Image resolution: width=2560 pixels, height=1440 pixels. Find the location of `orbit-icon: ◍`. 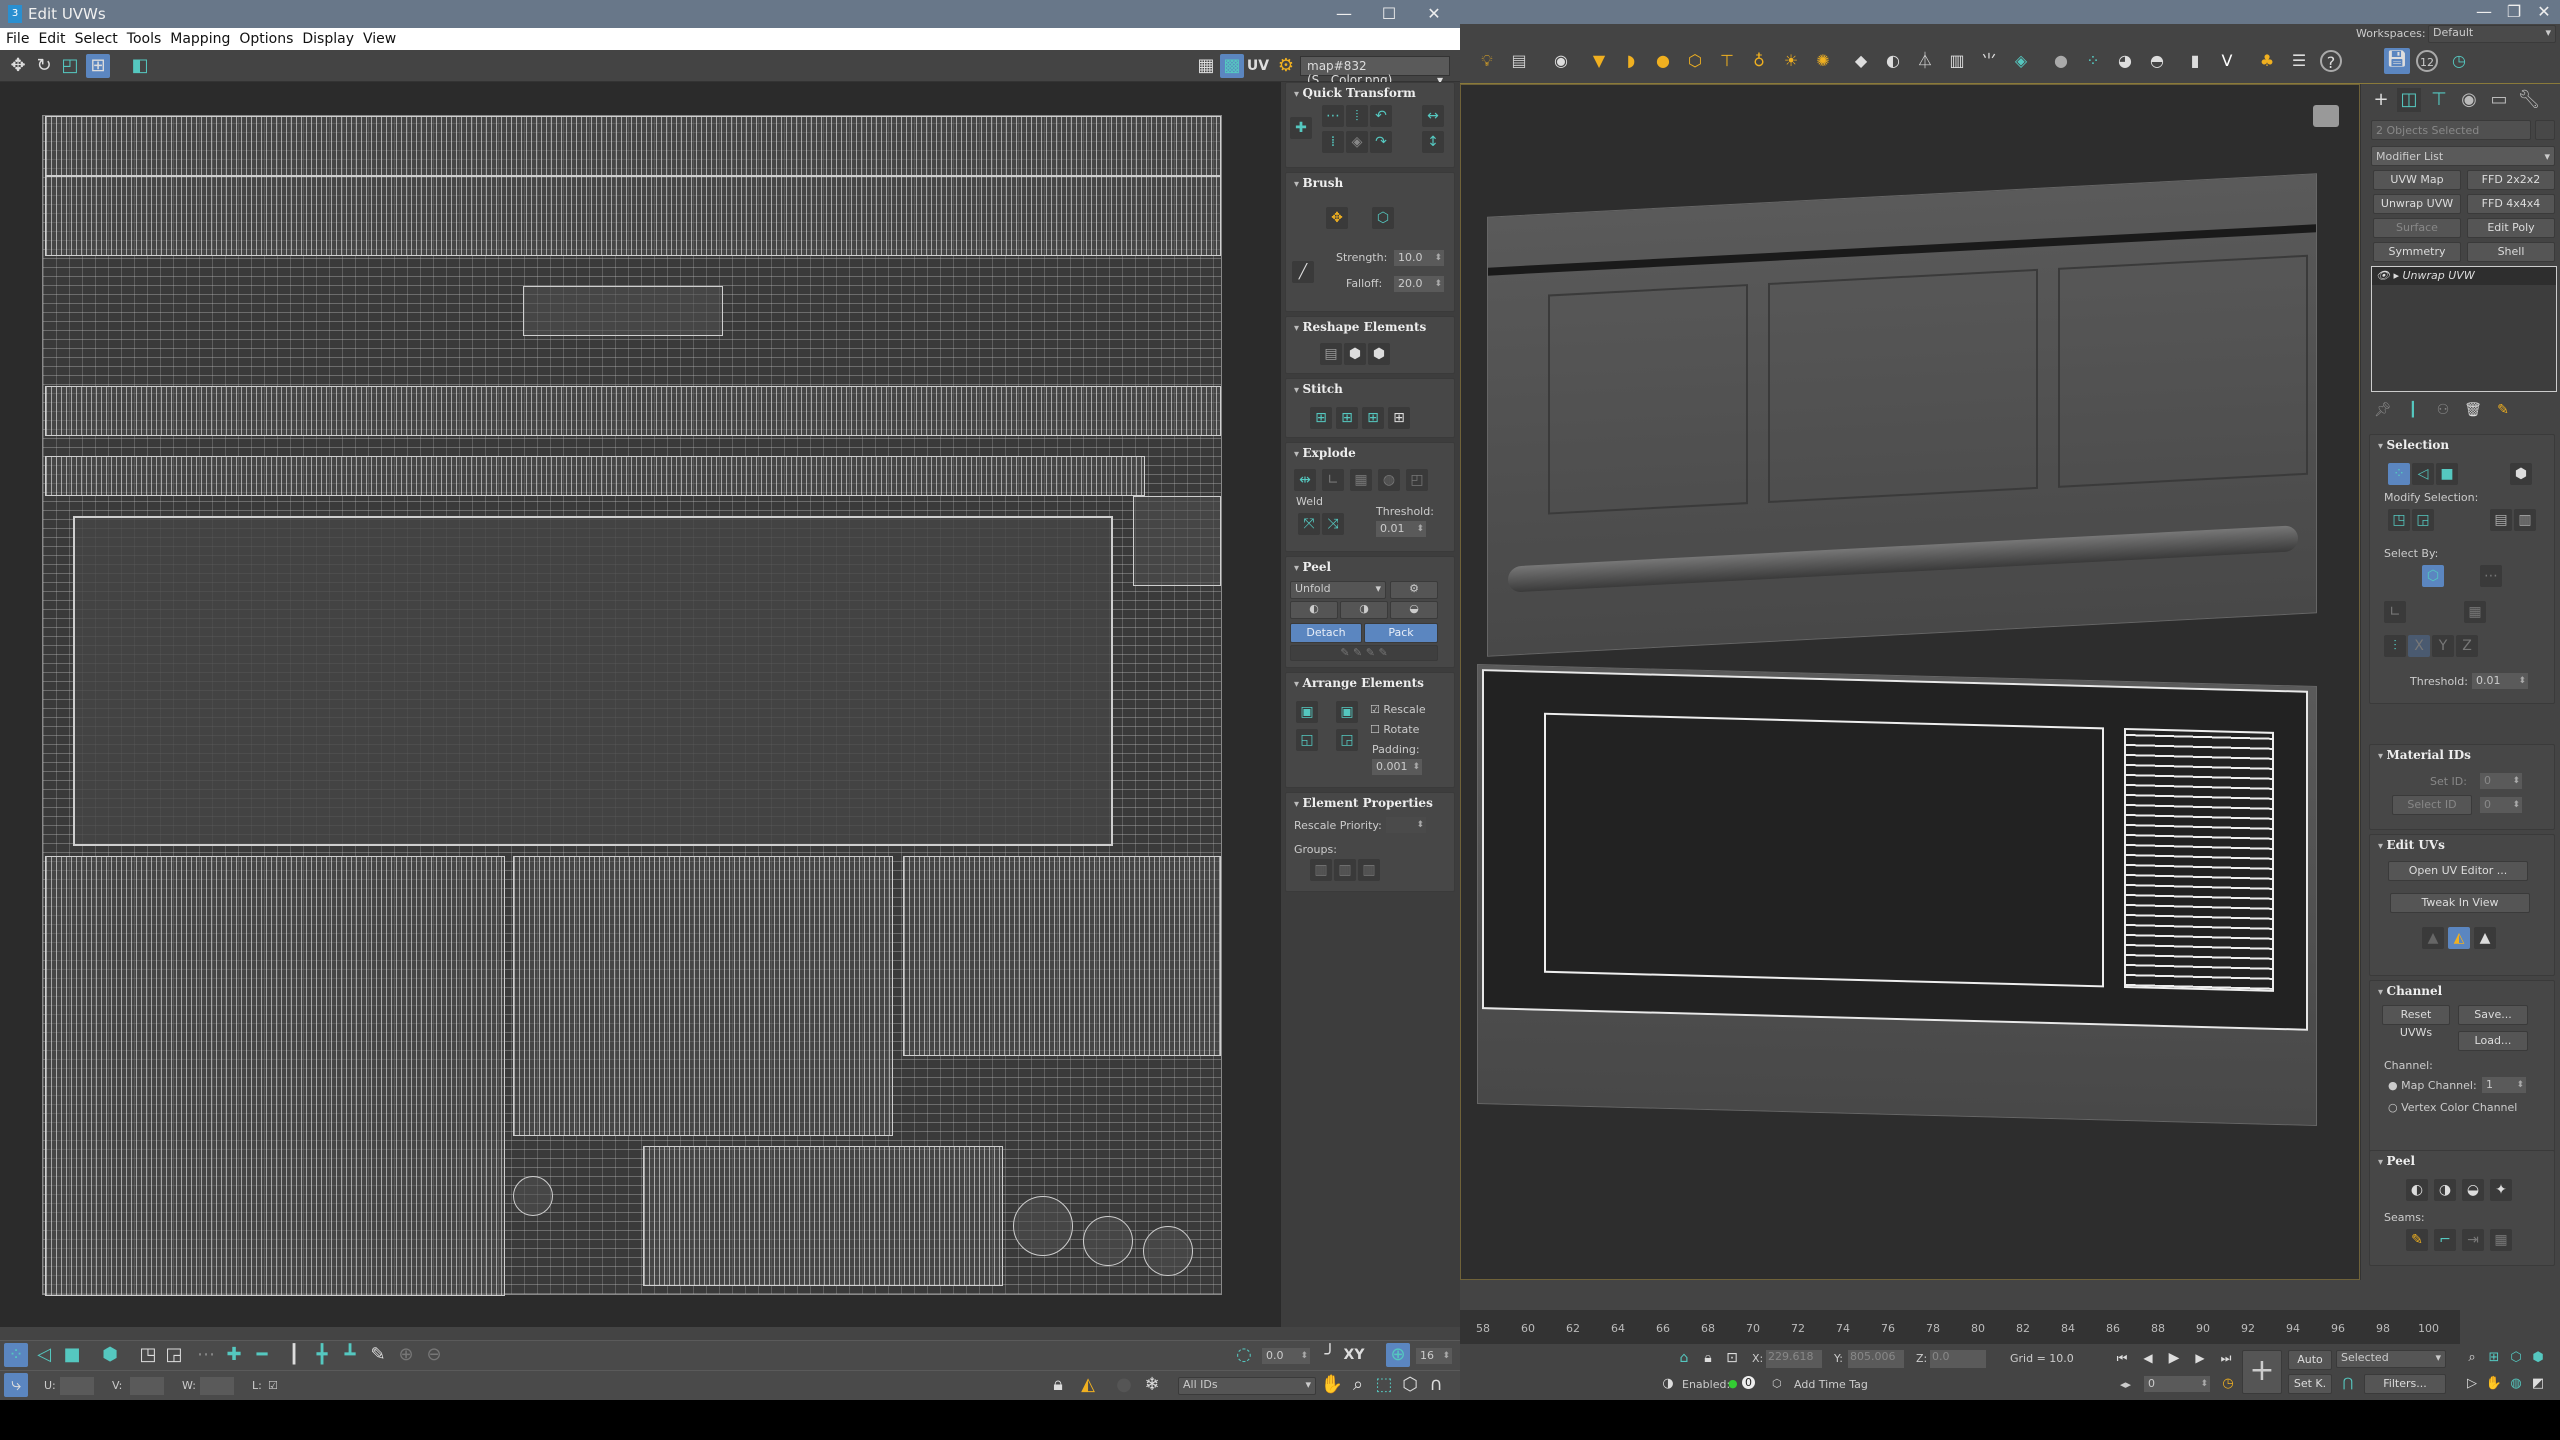

orbit-icon: ◍ is located at coordinates (2516, 1384).